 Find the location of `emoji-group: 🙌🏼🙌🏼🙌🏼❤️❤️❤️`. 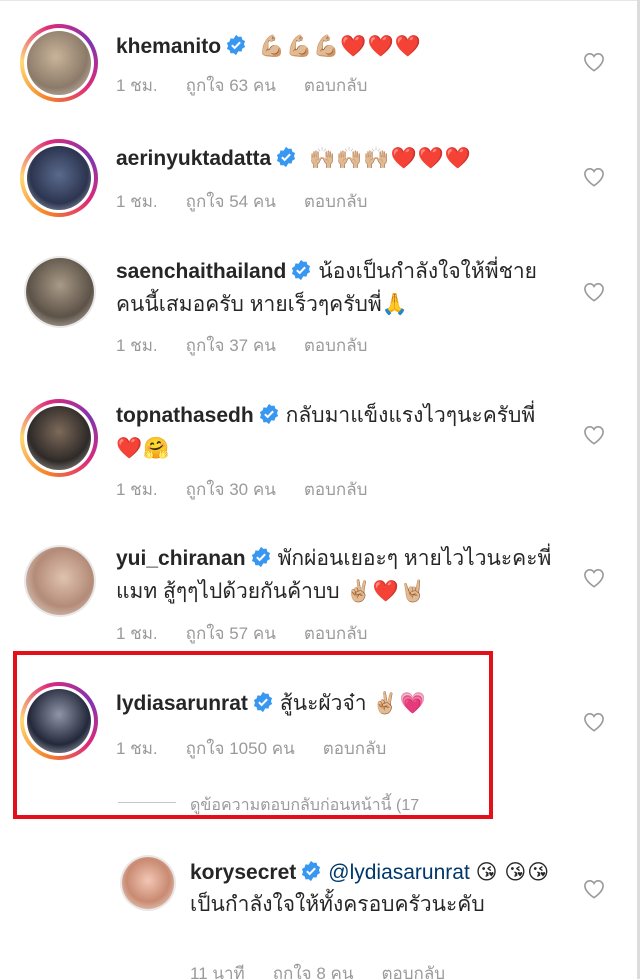

emoji-group: 🙌🏼🙌🏼🙌🏼❤️❤️❤️ is located at coordinates (390, 158).